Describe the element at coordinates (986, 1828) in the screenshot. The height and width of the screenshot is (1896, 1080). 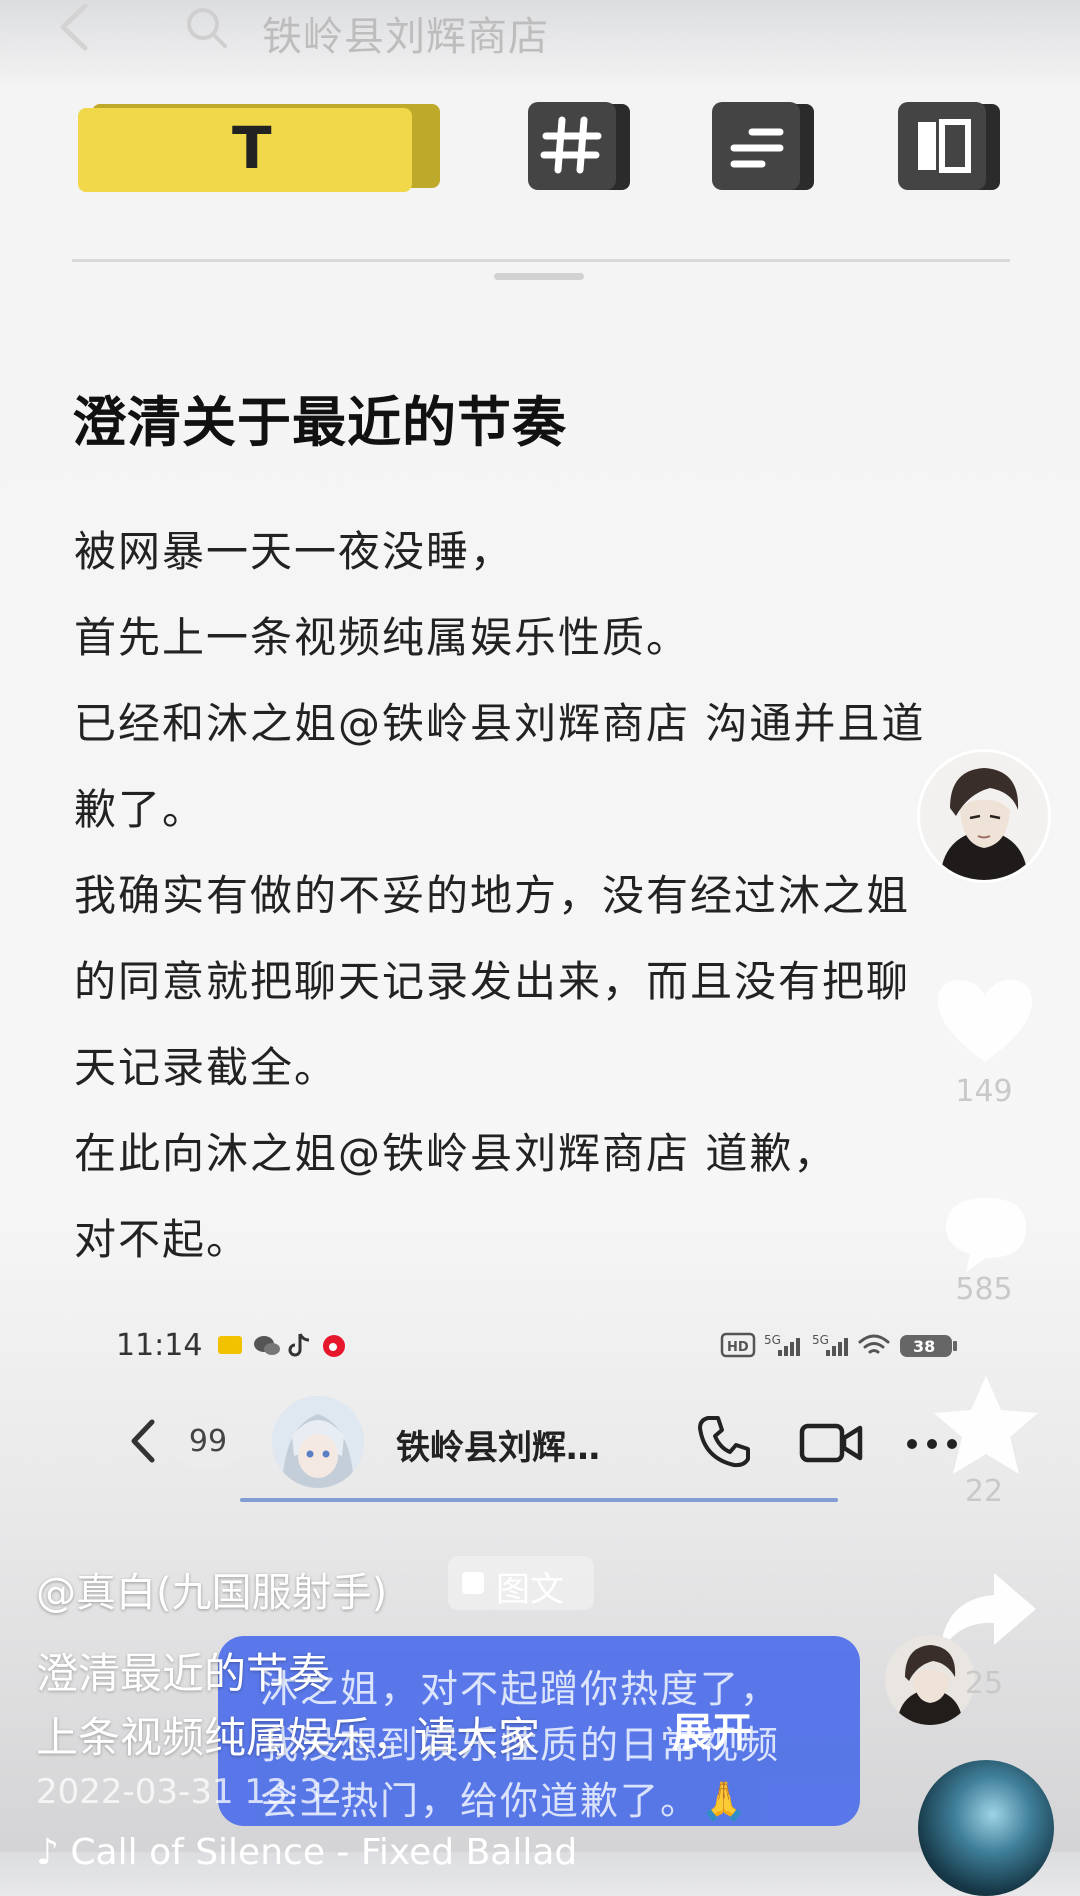
I see `music-disc-icon` at that location.